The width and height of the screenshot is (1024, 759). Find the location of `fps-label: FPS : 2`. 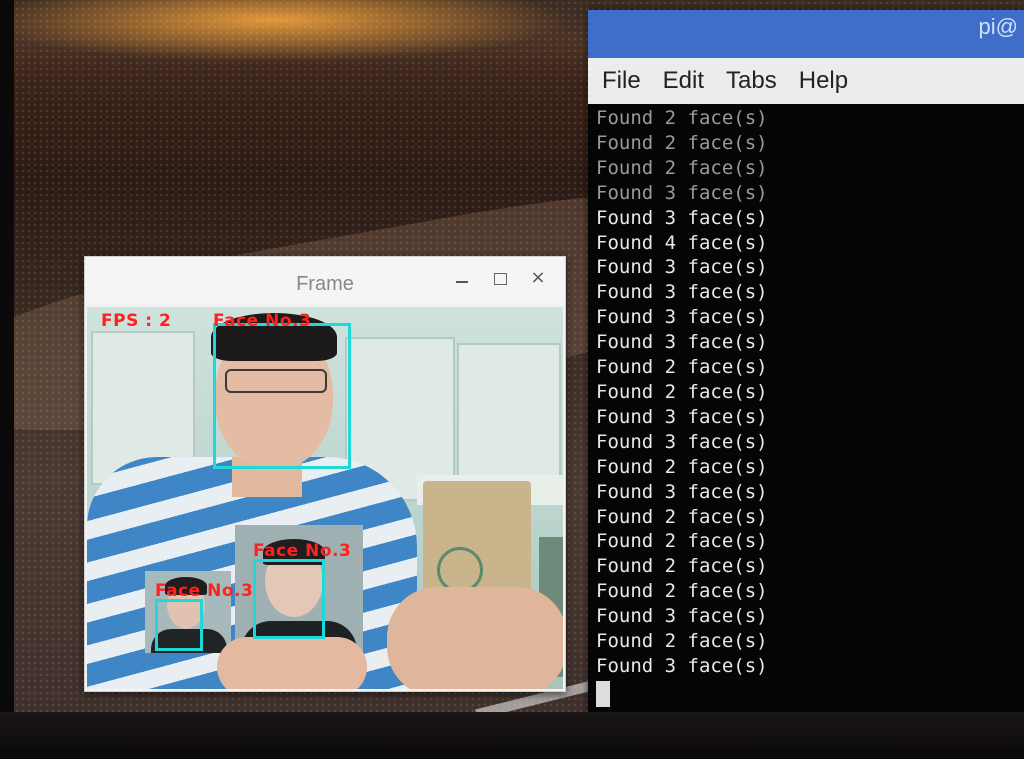

fps-label: FPS : 2 is located at coordinates (136, 321).